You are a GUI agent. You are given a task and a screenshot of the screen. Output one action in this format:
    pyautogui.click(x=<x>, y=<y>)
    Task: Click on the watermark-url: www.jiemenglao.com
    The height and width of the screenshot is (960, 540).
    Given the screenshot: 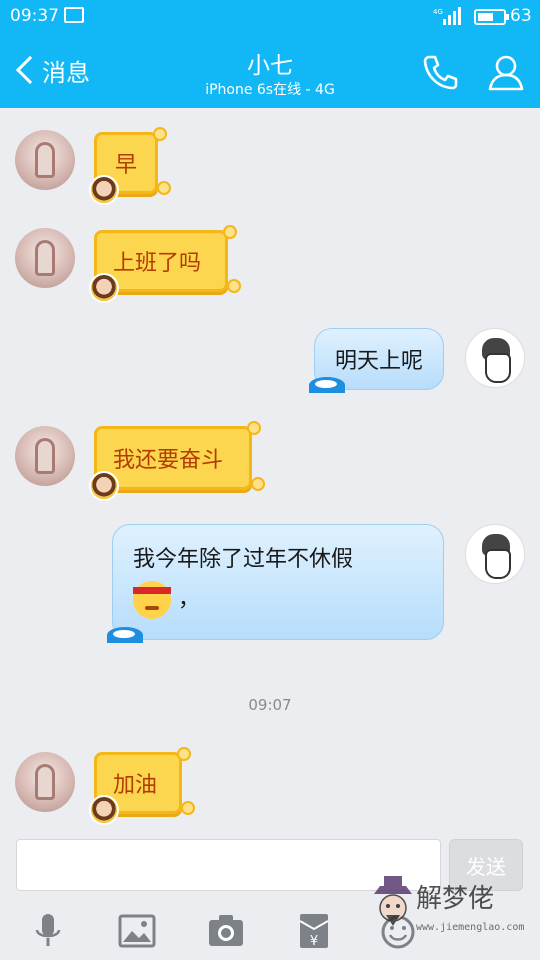 What is the action you would take?
    pyautogui.click(x=470, y=927)
    